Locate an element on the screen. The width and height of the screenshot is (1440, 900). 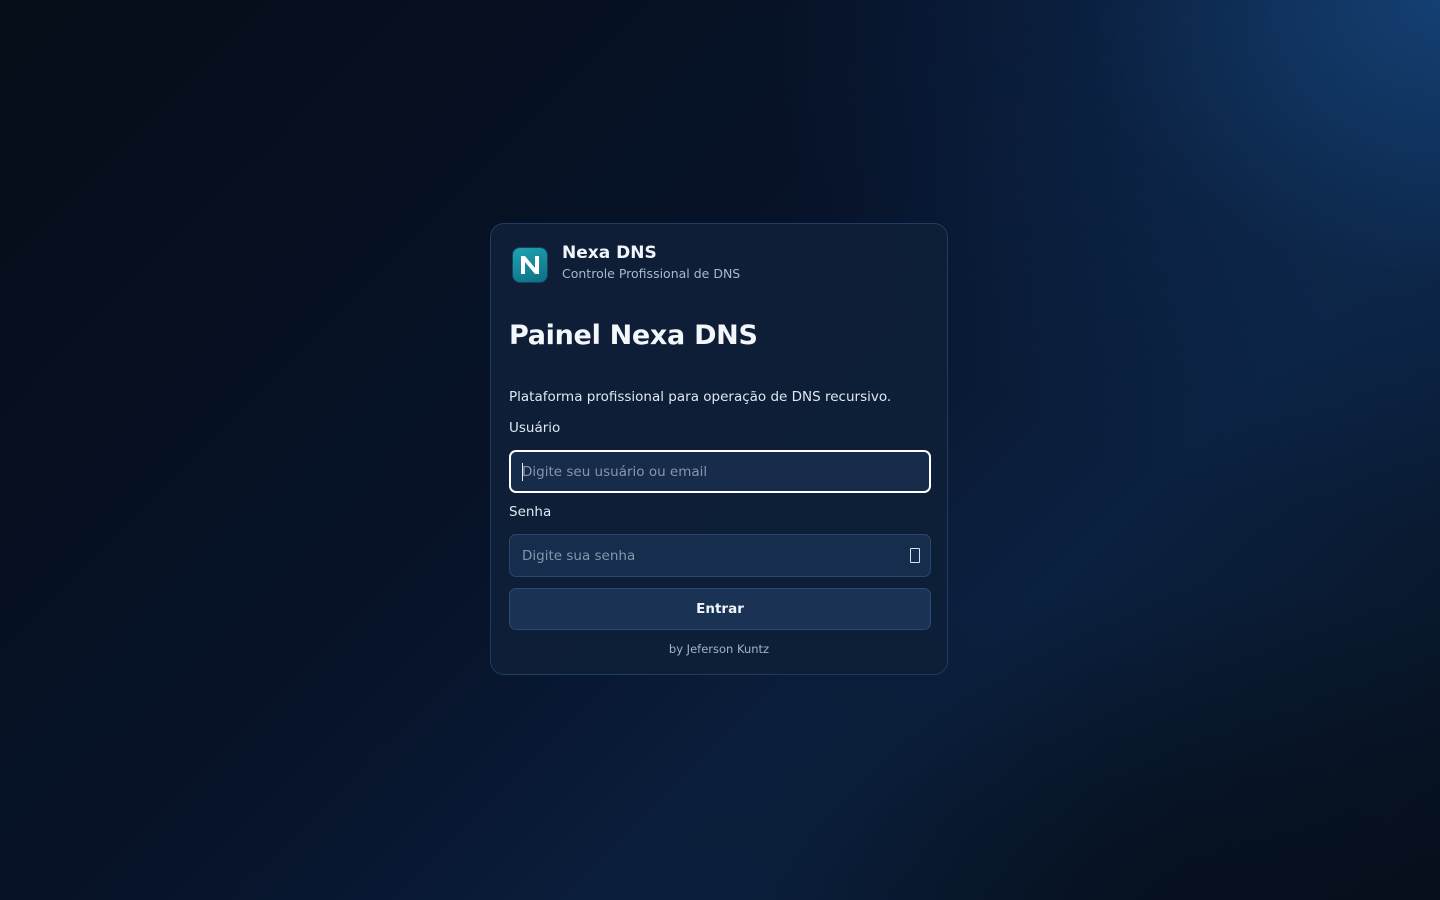
login-submit-button: Entrar is located at coordinates (720, 609).